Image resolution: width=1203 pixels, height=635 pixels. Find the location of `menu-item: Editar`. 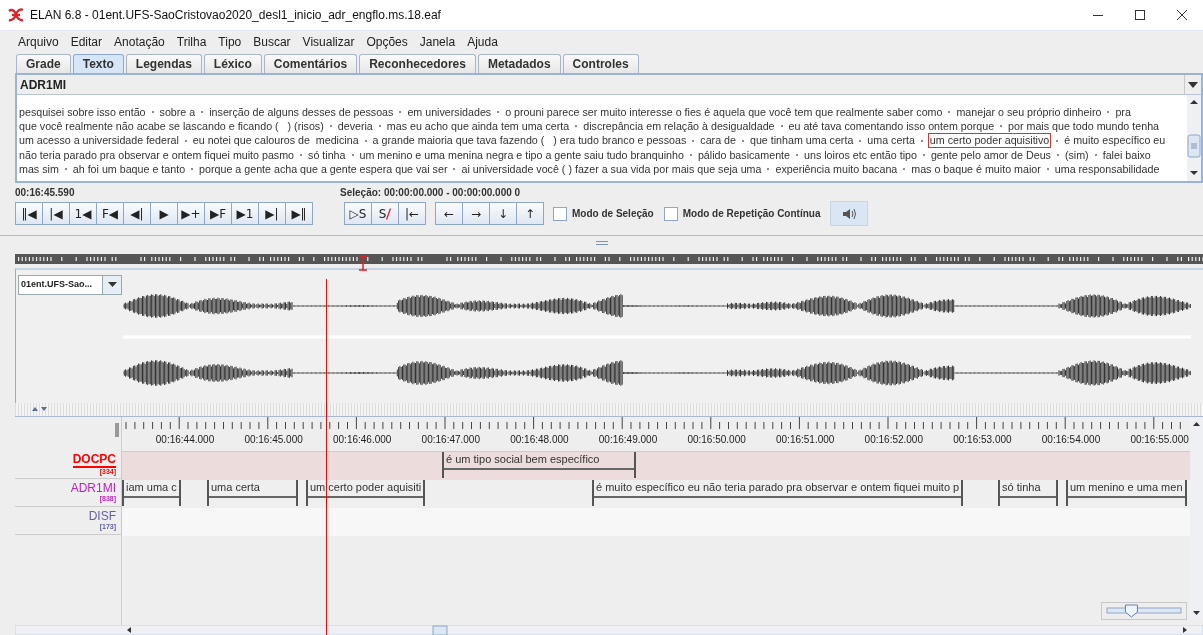

menu-item: Editar is located at coordinates (86, 42).